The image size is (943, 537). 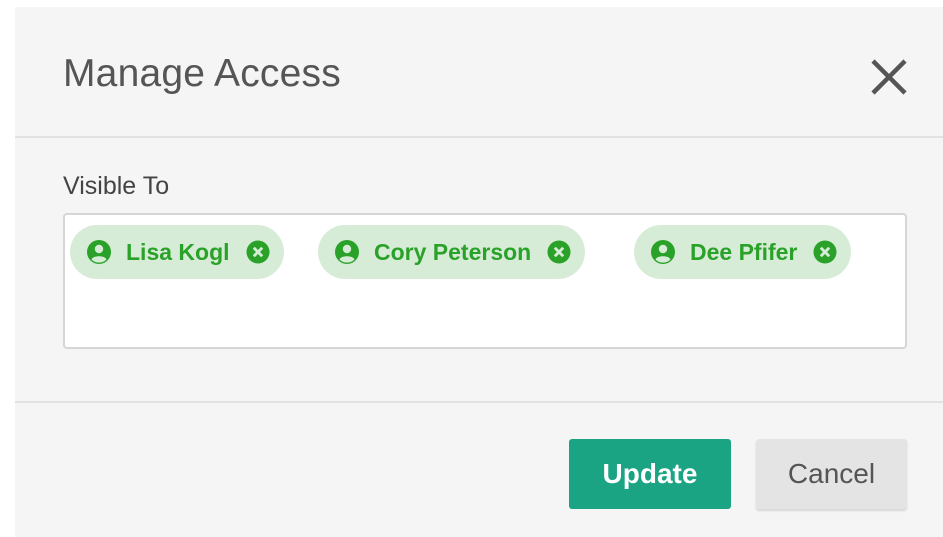 I want to click on user-tag-lisa-kogl: Lisa Kogl, so click(x=177, y=252).